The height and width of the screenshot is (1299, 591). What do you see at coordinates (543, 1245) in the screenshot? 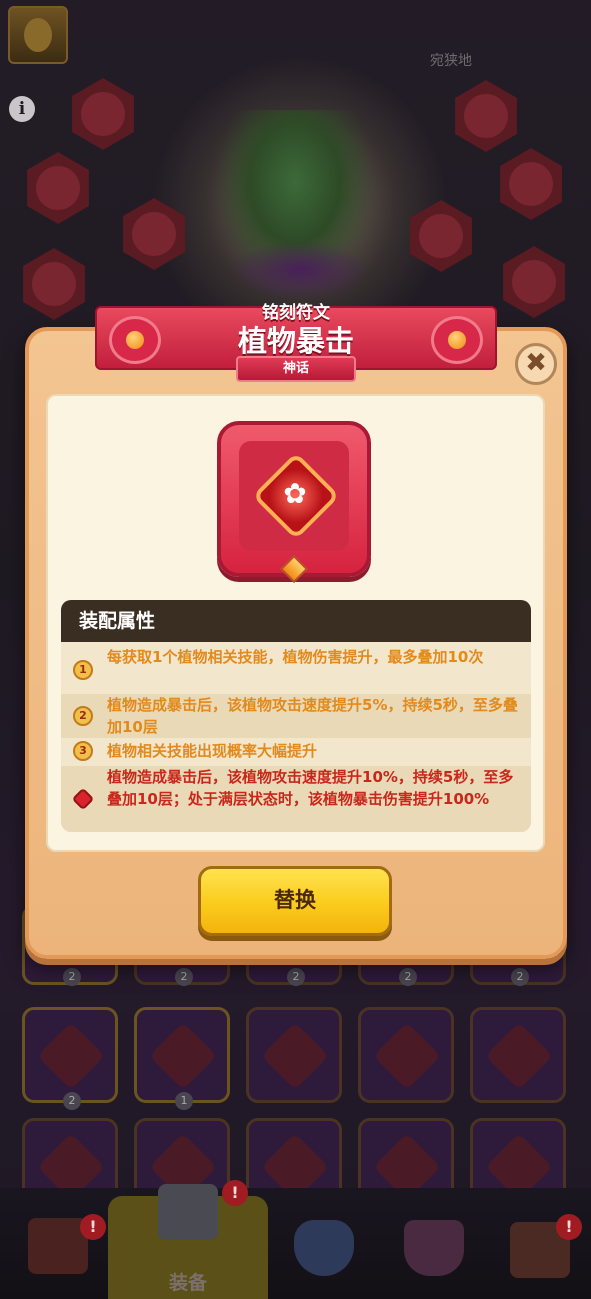
I see `nav-tab-chest: !` at bounding box center [543, 1245].